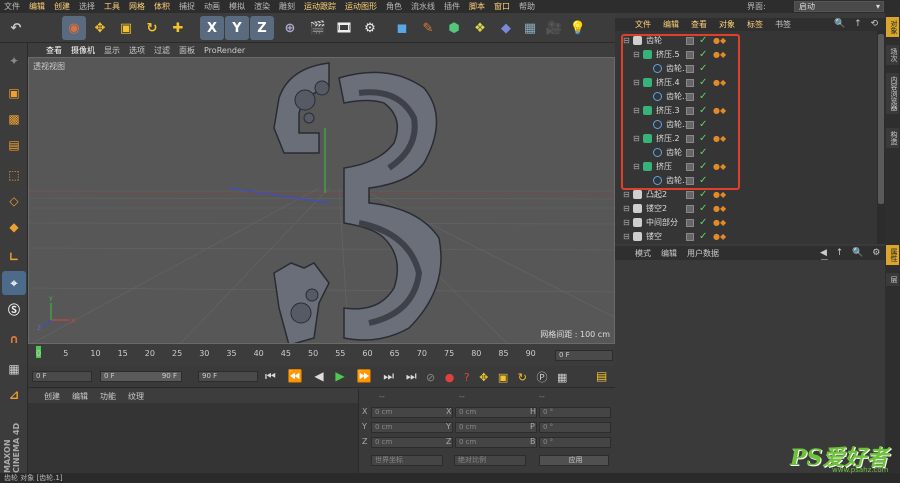  What do you see at coordinates (892, 255) in the screenshot?
I see `side-tab-bottom-0: 属性` at bounding box center [892, 255].